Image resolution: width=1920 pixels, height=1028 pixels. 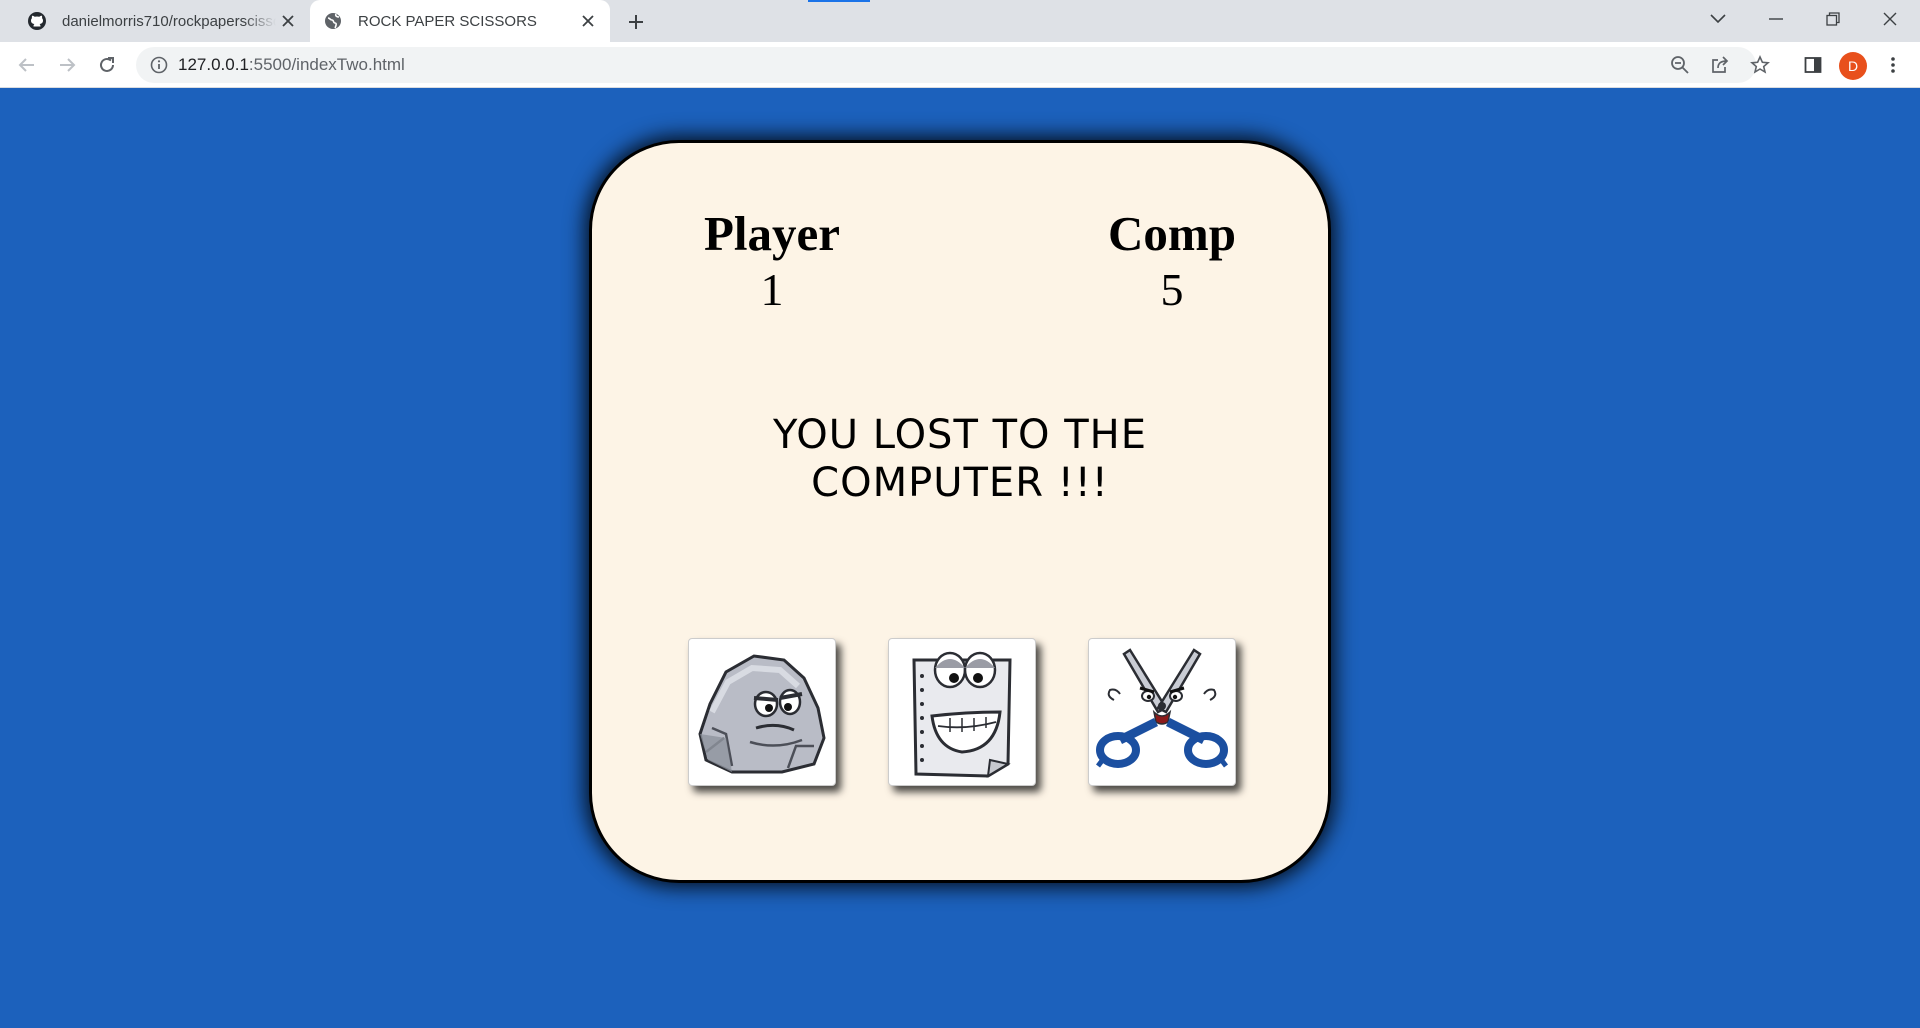 What do you see at coordinates (1760, 67) in the screenshot?
I see `star-icon` at bounding box center [1760, 67].